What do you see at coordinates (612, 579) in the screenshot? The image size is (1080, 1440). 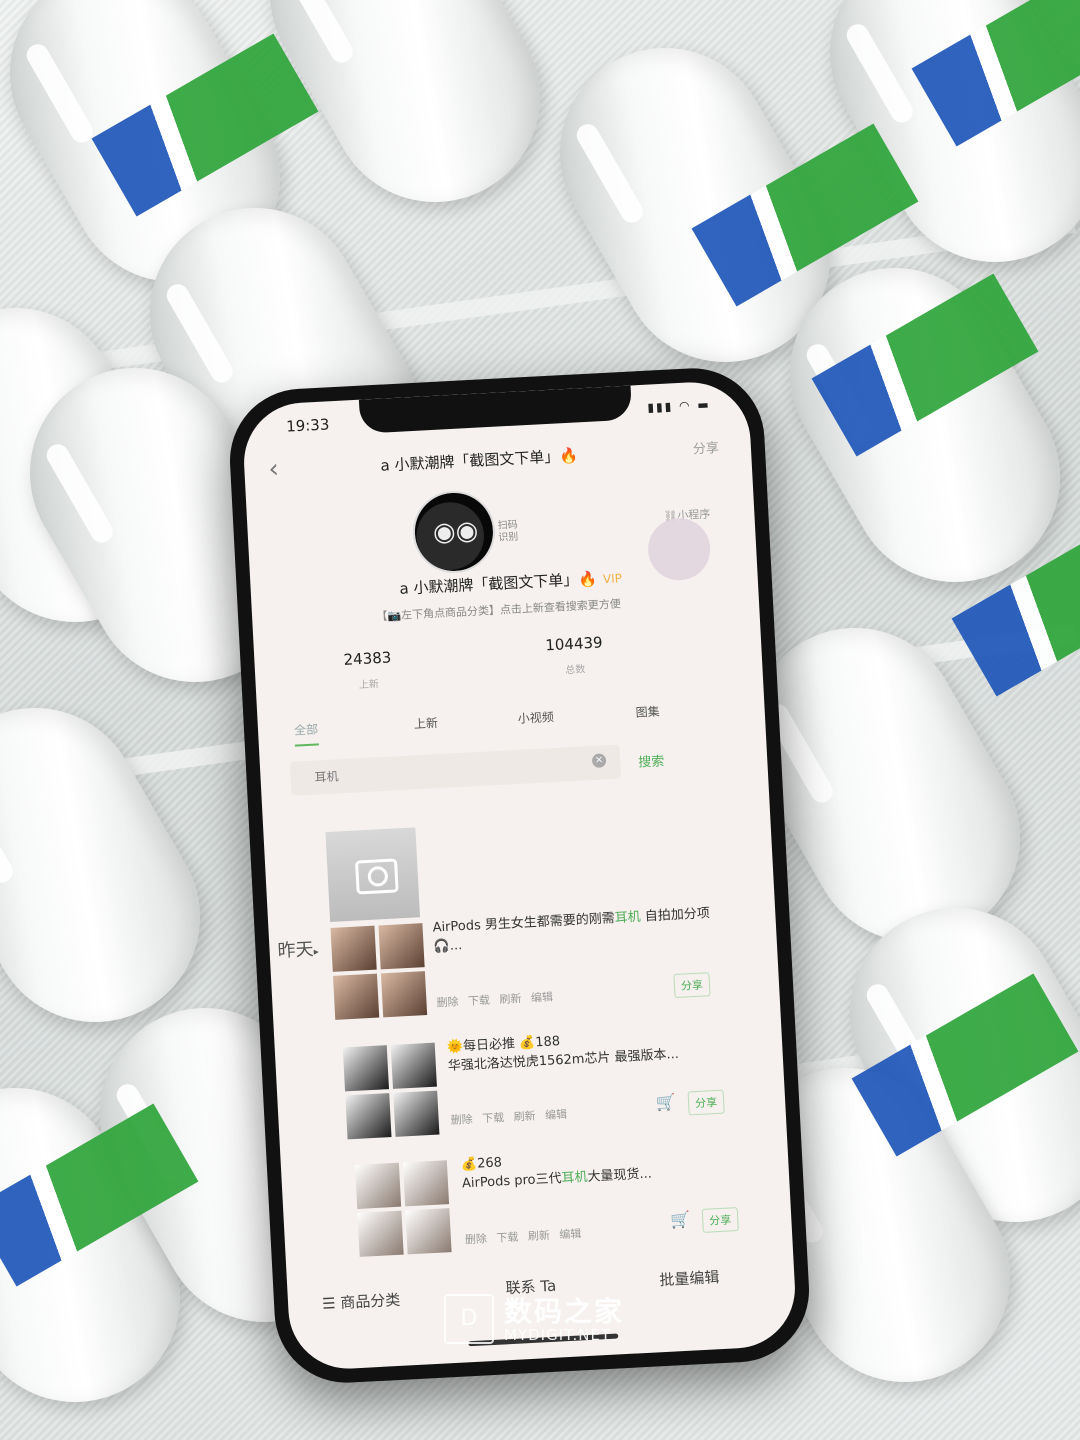 I see `vip-badge: VIP` at bounding box center [612, 579].